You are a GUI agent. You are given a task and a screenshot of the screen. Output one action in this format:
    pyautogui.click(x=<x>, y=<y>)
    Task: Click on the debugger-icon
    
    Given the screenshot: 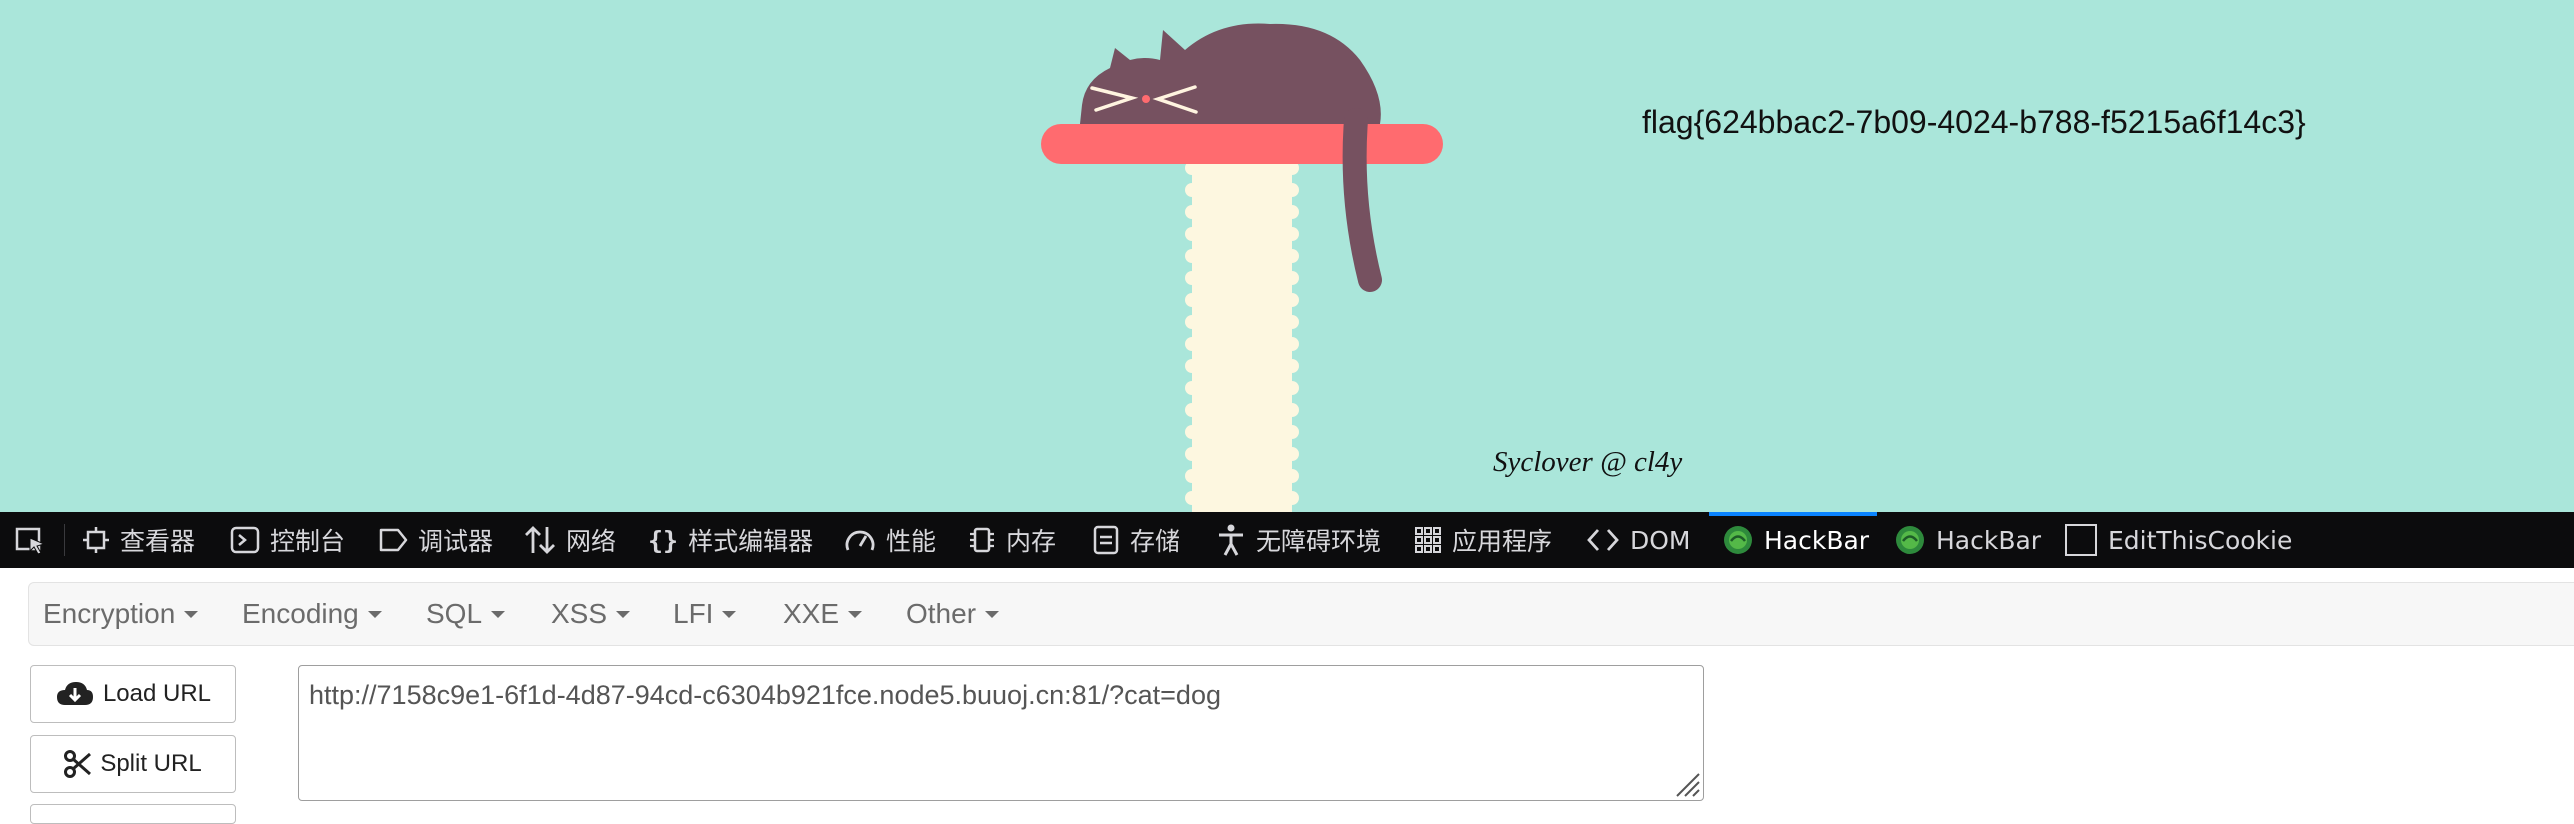 What is the action you would take?
    pyautogui.click(x=393, y=540)
    